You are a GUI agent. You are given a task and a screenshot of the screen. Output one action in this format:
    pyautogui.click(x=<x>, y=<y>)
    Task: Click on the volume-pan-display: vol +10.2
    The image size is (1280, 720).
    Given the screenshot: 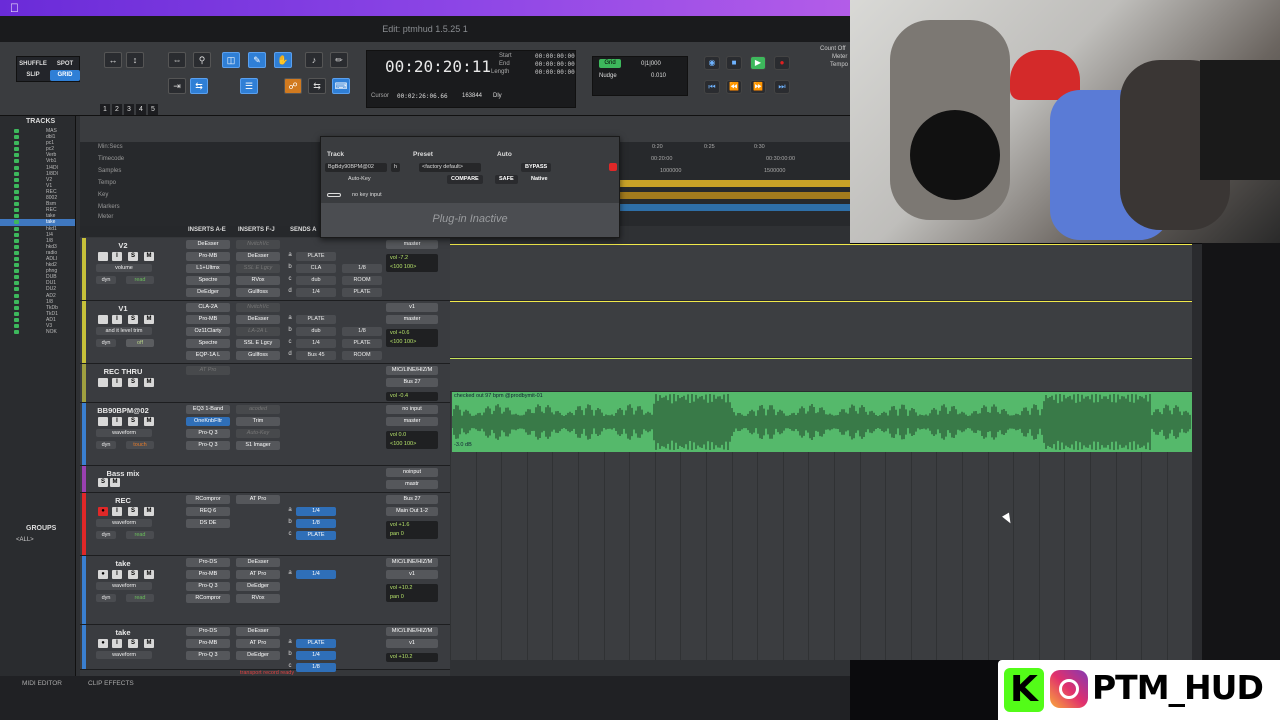 What is the action you would take?
    pyautogui.click(x=412, y=657)
    